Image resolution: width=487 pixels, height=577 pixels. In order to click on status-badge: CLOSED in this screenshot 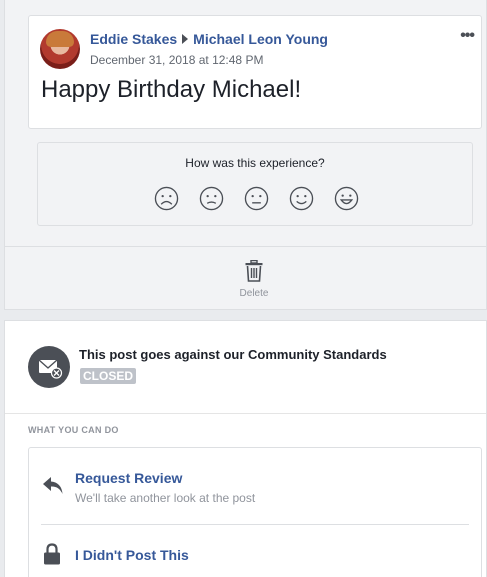, I will do `click(108, 376)`.